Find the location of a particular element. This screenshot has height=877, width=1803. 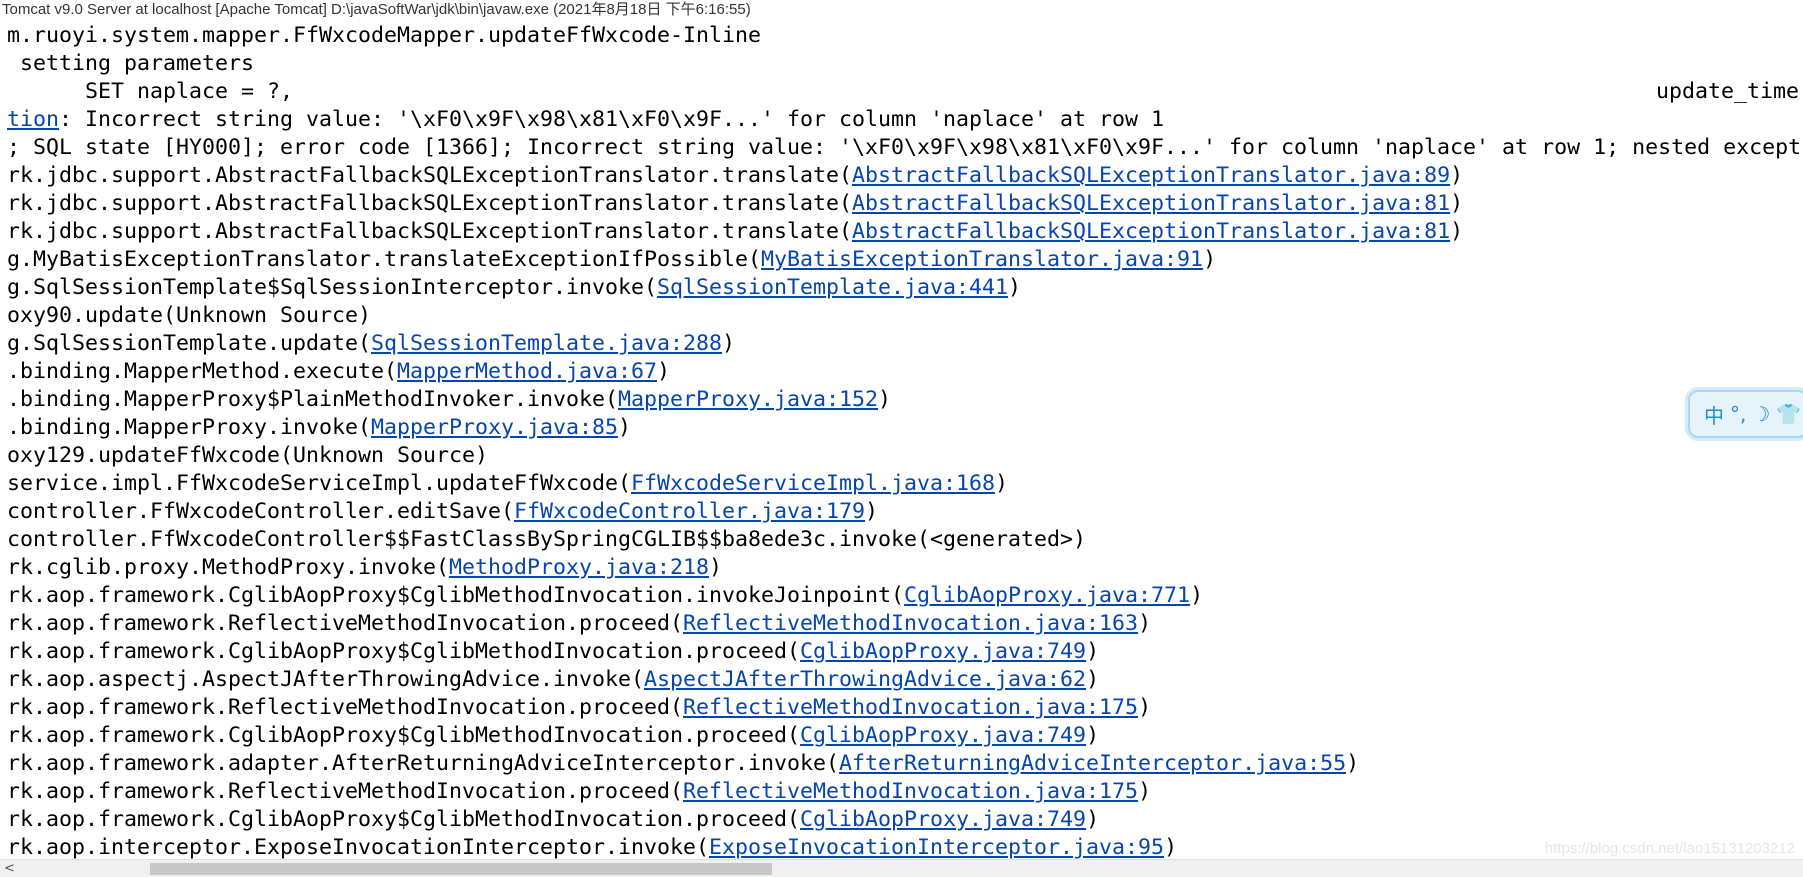

console-line-text: rk.cglib.proxy.MethodProxy.invoke( is located at coordinates (228, 567).